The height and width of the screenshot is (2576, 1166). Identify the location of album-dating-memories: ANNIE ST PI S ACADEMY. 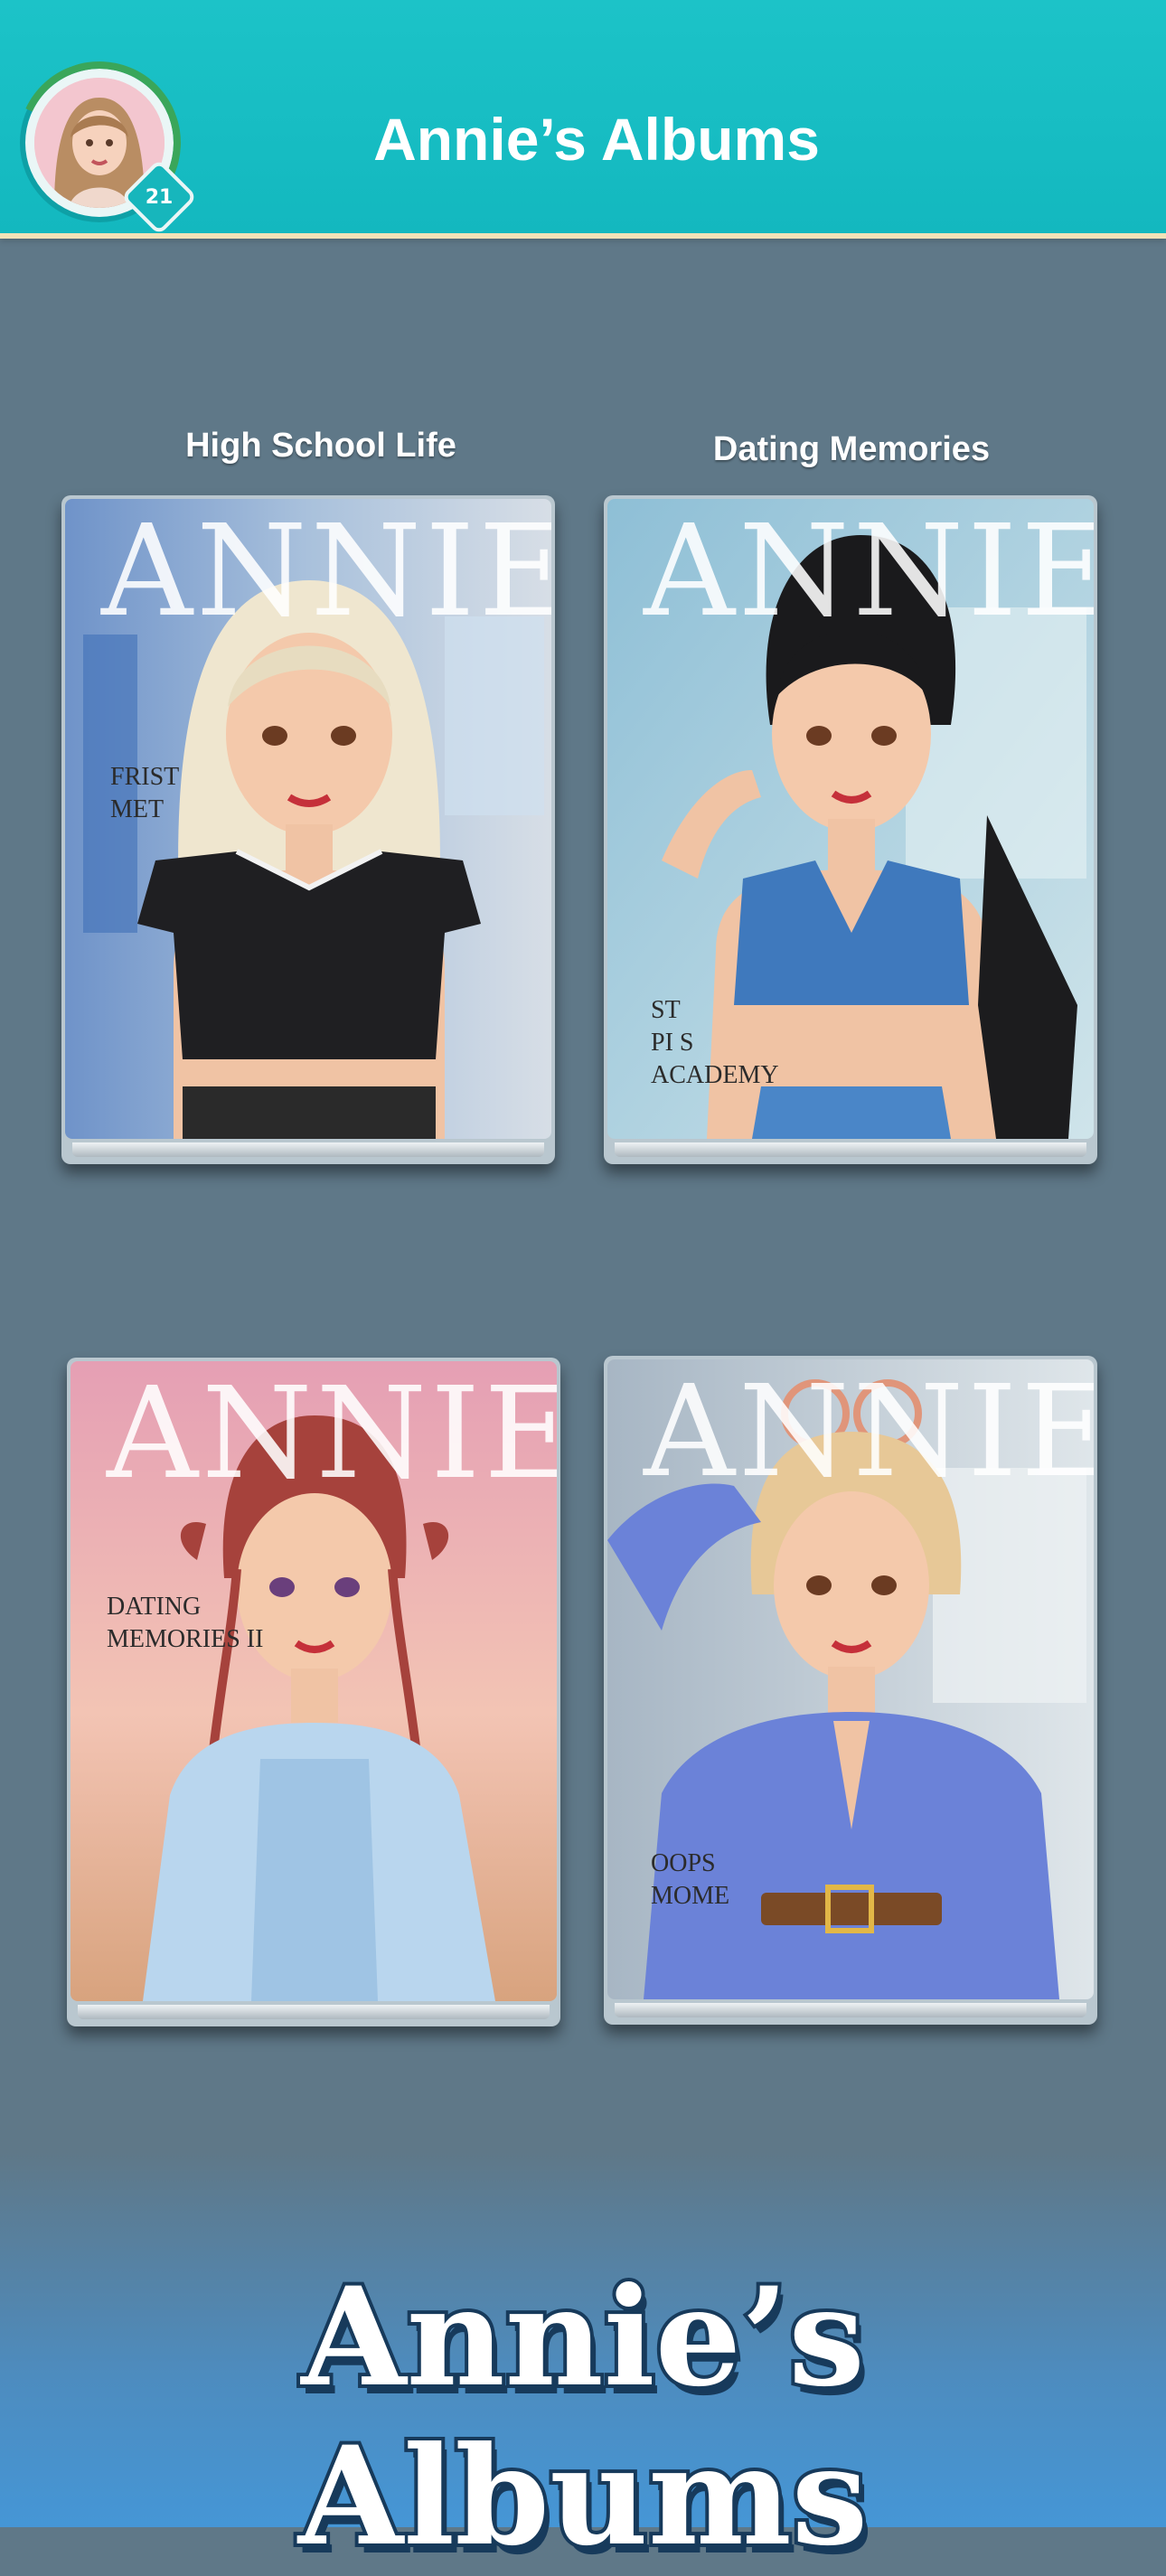
(851, 830).